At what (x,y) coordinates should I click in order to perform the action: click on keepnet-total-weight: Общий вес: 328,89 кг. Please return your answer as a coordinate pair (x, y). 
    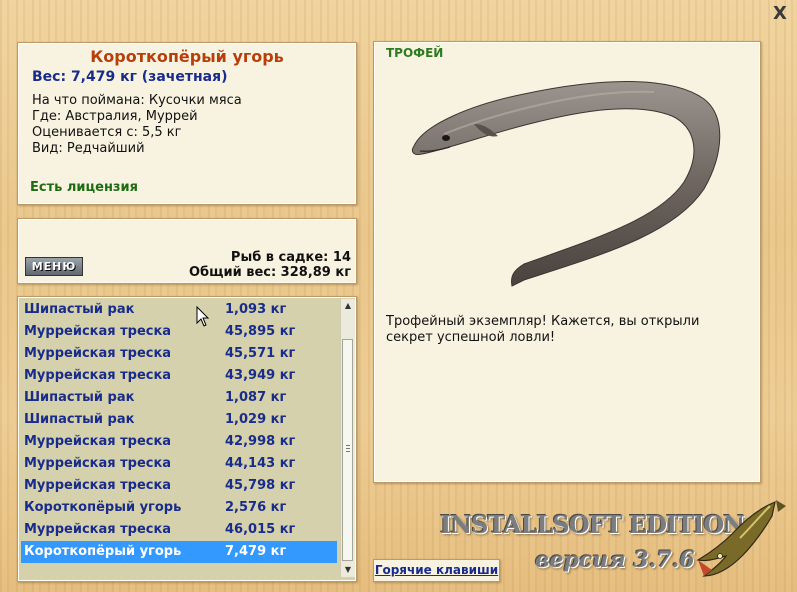
    Looking at the image, I should click on (269, 272).